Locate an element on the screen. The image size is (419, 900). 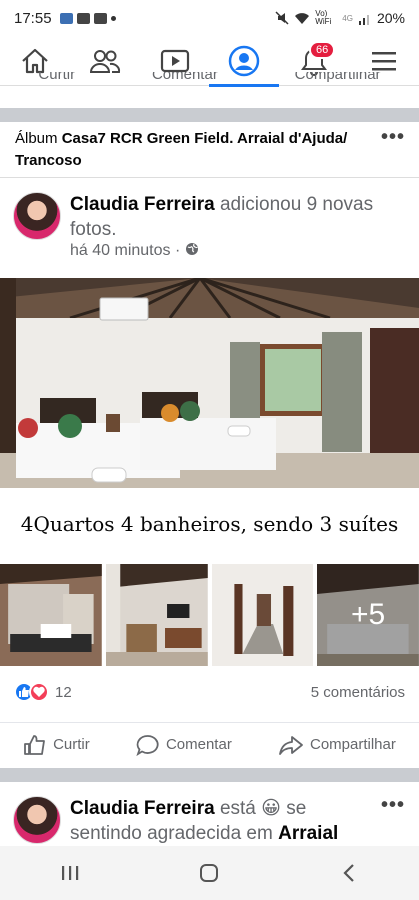
home-button-icon is located at coordinates (209, 873).